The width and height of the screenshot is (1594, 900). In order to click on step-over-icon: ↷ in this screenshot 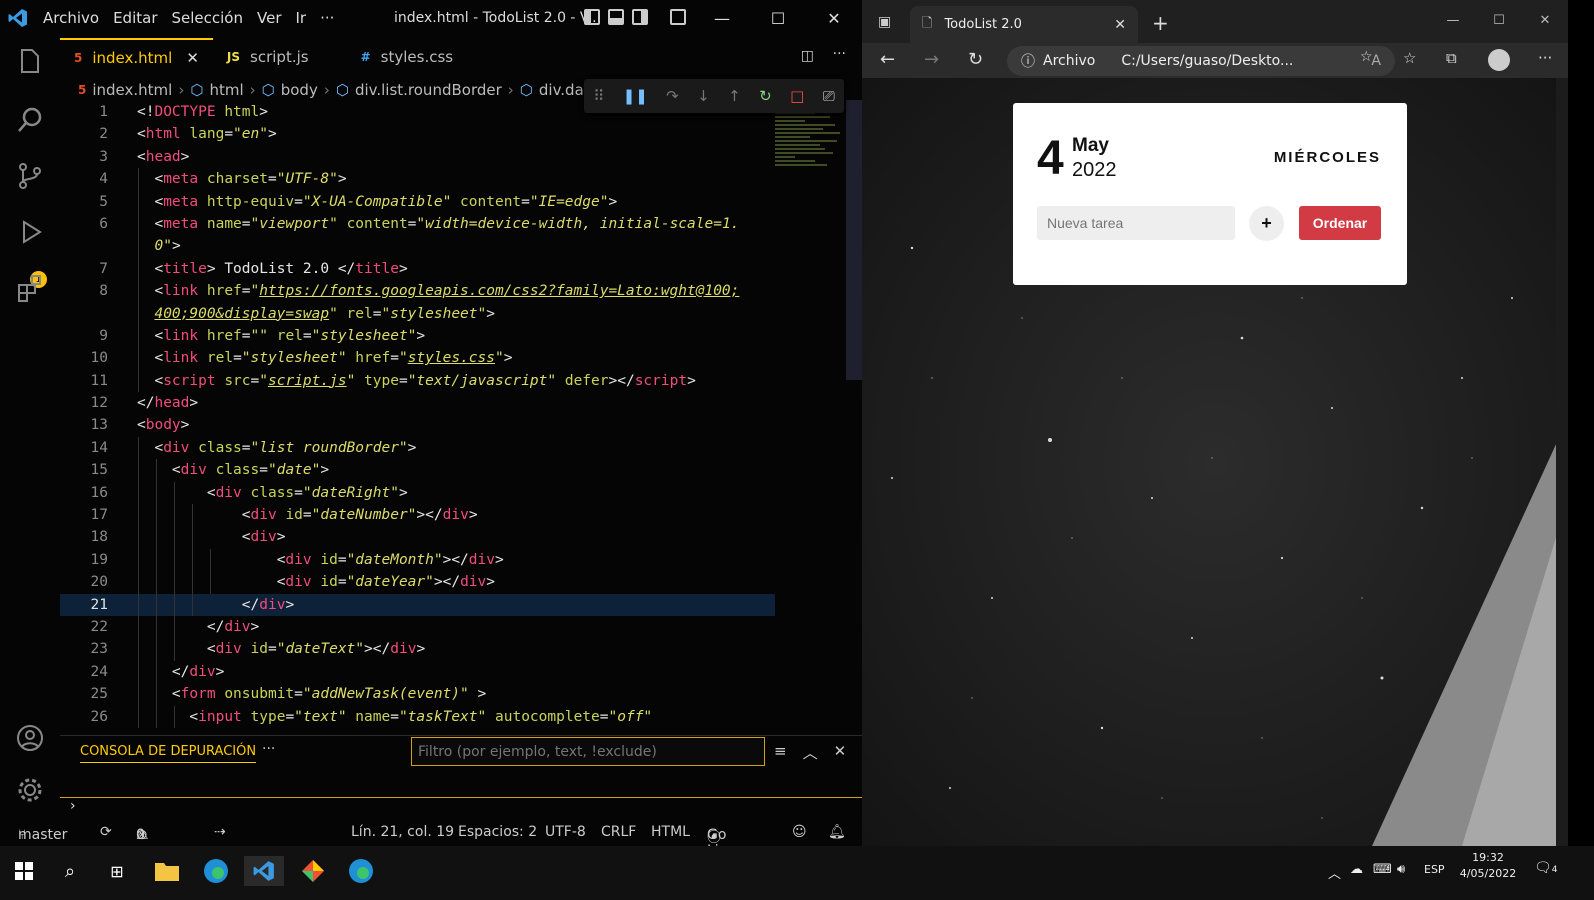, I will do `click(672, 96)`.